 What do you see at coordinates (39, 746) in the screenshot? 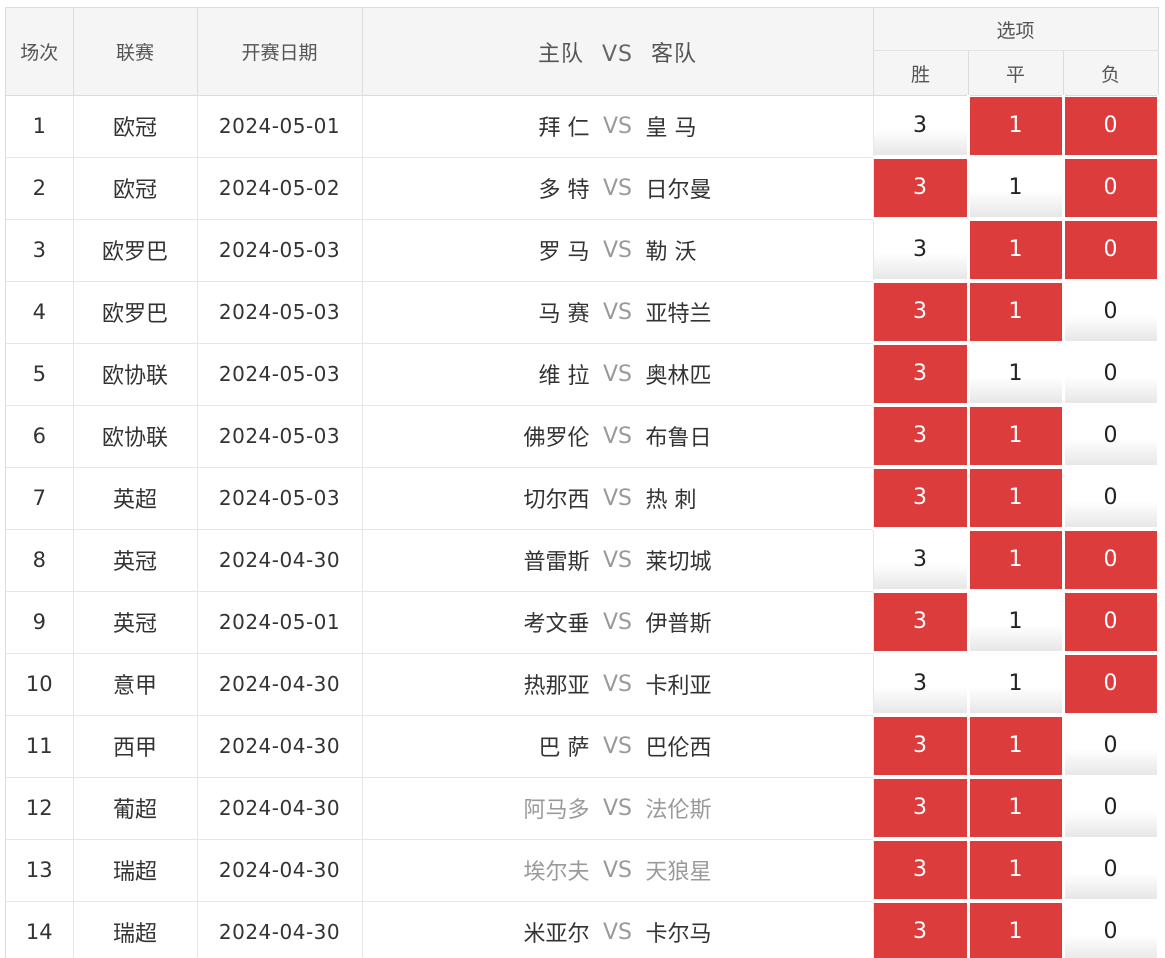
I see `match-index: 11` at bounding box center [39, 746].